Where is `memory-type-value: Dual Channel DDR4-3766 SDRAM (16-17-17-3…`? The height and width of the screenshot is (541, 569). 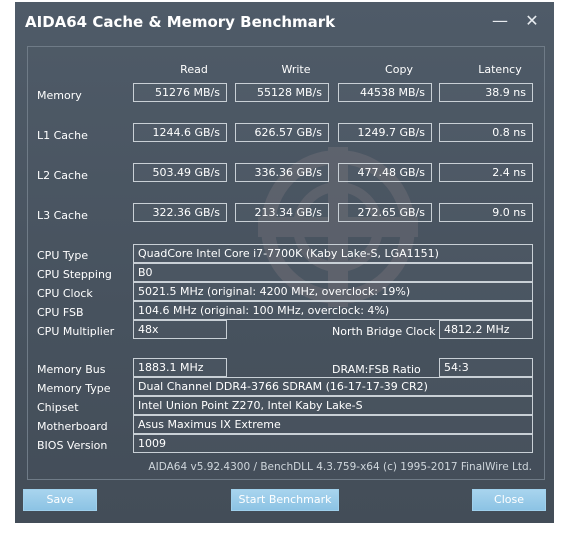
memory-type-value: Dual Channel DDR4-3766 SDRAM (16-17-17-3… is located at coordinates (333, 386).